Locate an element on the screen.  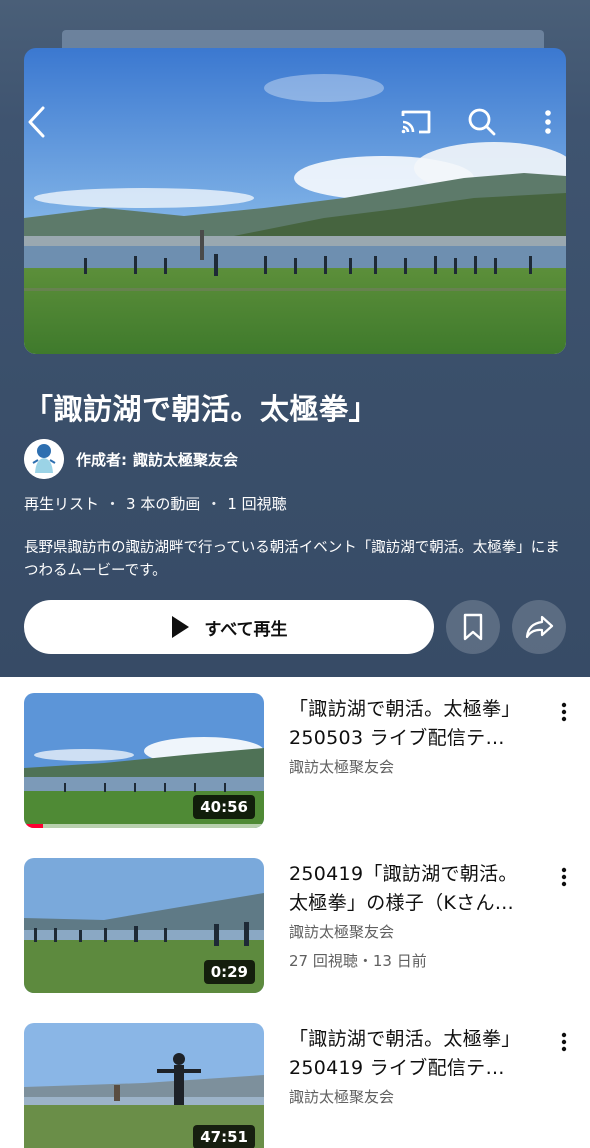
cast-icon is located at coordinates (416, 122).